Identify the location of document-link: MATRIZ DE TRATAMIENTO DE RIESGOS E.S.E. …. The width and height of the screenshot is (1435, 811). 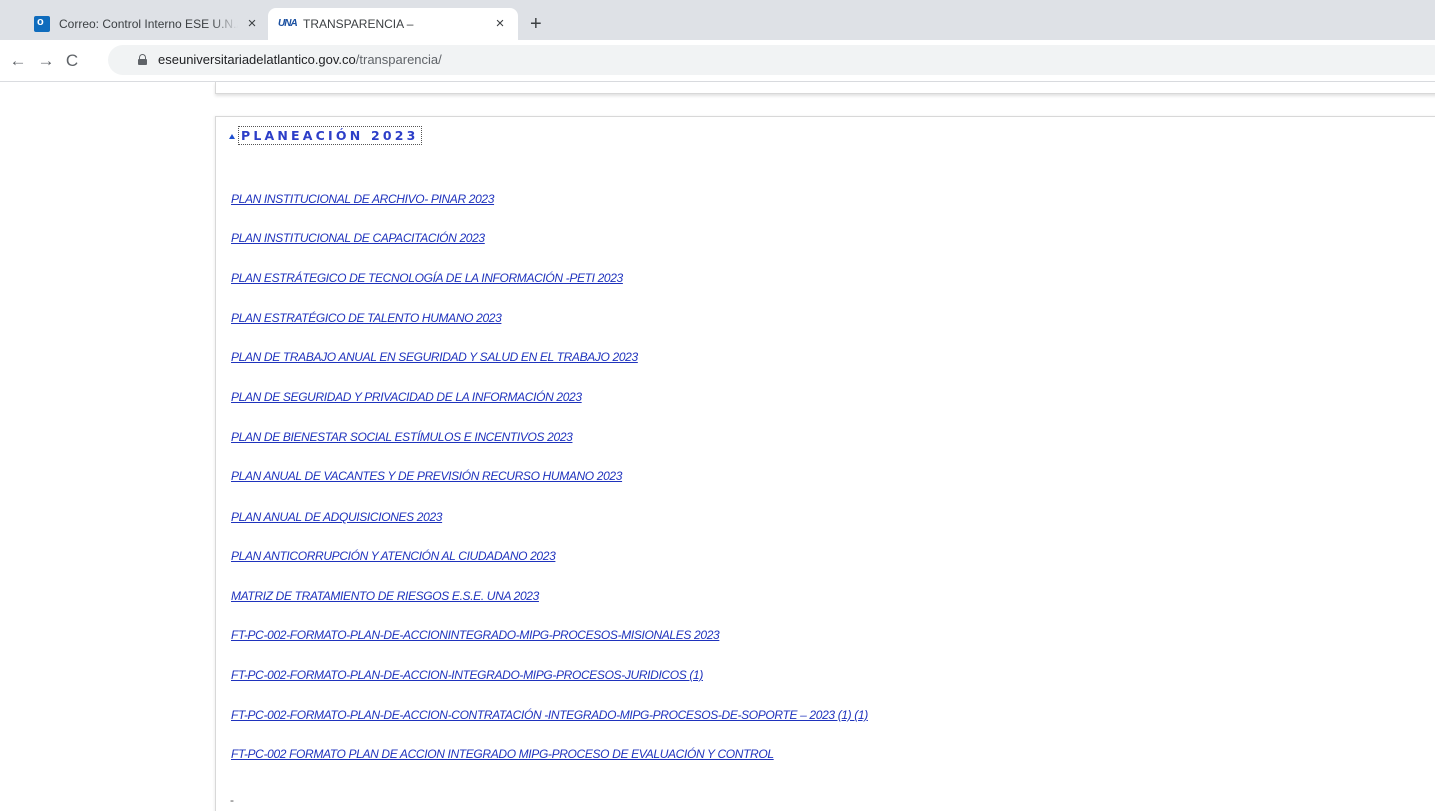
(385, 596).